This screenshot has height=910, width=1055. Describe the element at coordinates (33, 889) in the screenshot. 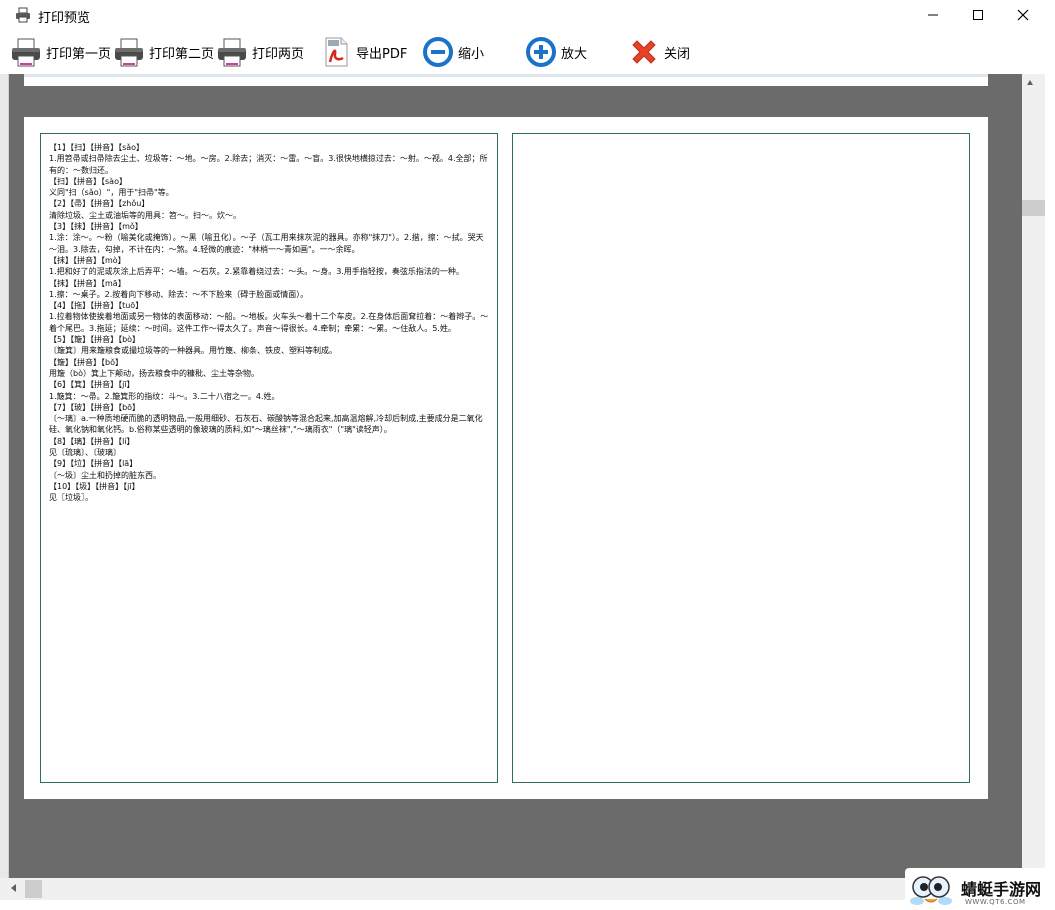

I see `horizontal-scroll-thumb` at that location.